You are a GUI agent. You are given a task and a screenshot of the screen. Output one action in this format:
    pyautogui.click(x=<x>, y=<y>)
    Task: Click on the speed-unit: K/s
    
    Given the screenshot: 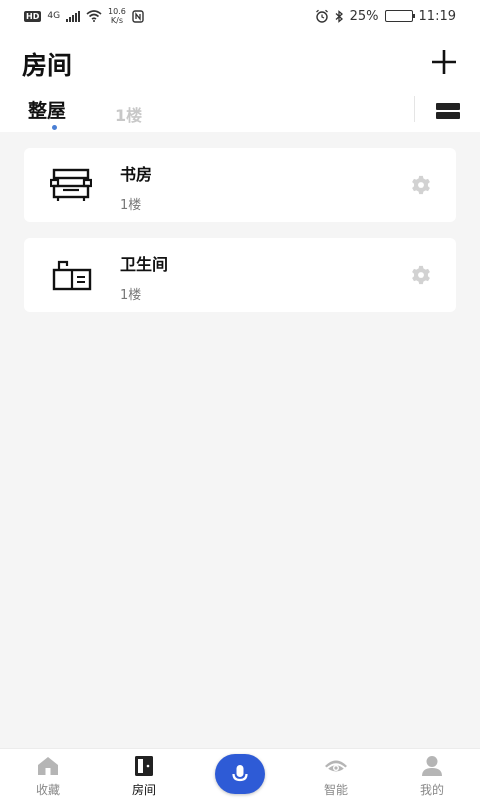 What is the action you would take?
    pyautogui.click(x=116, y=20)
    